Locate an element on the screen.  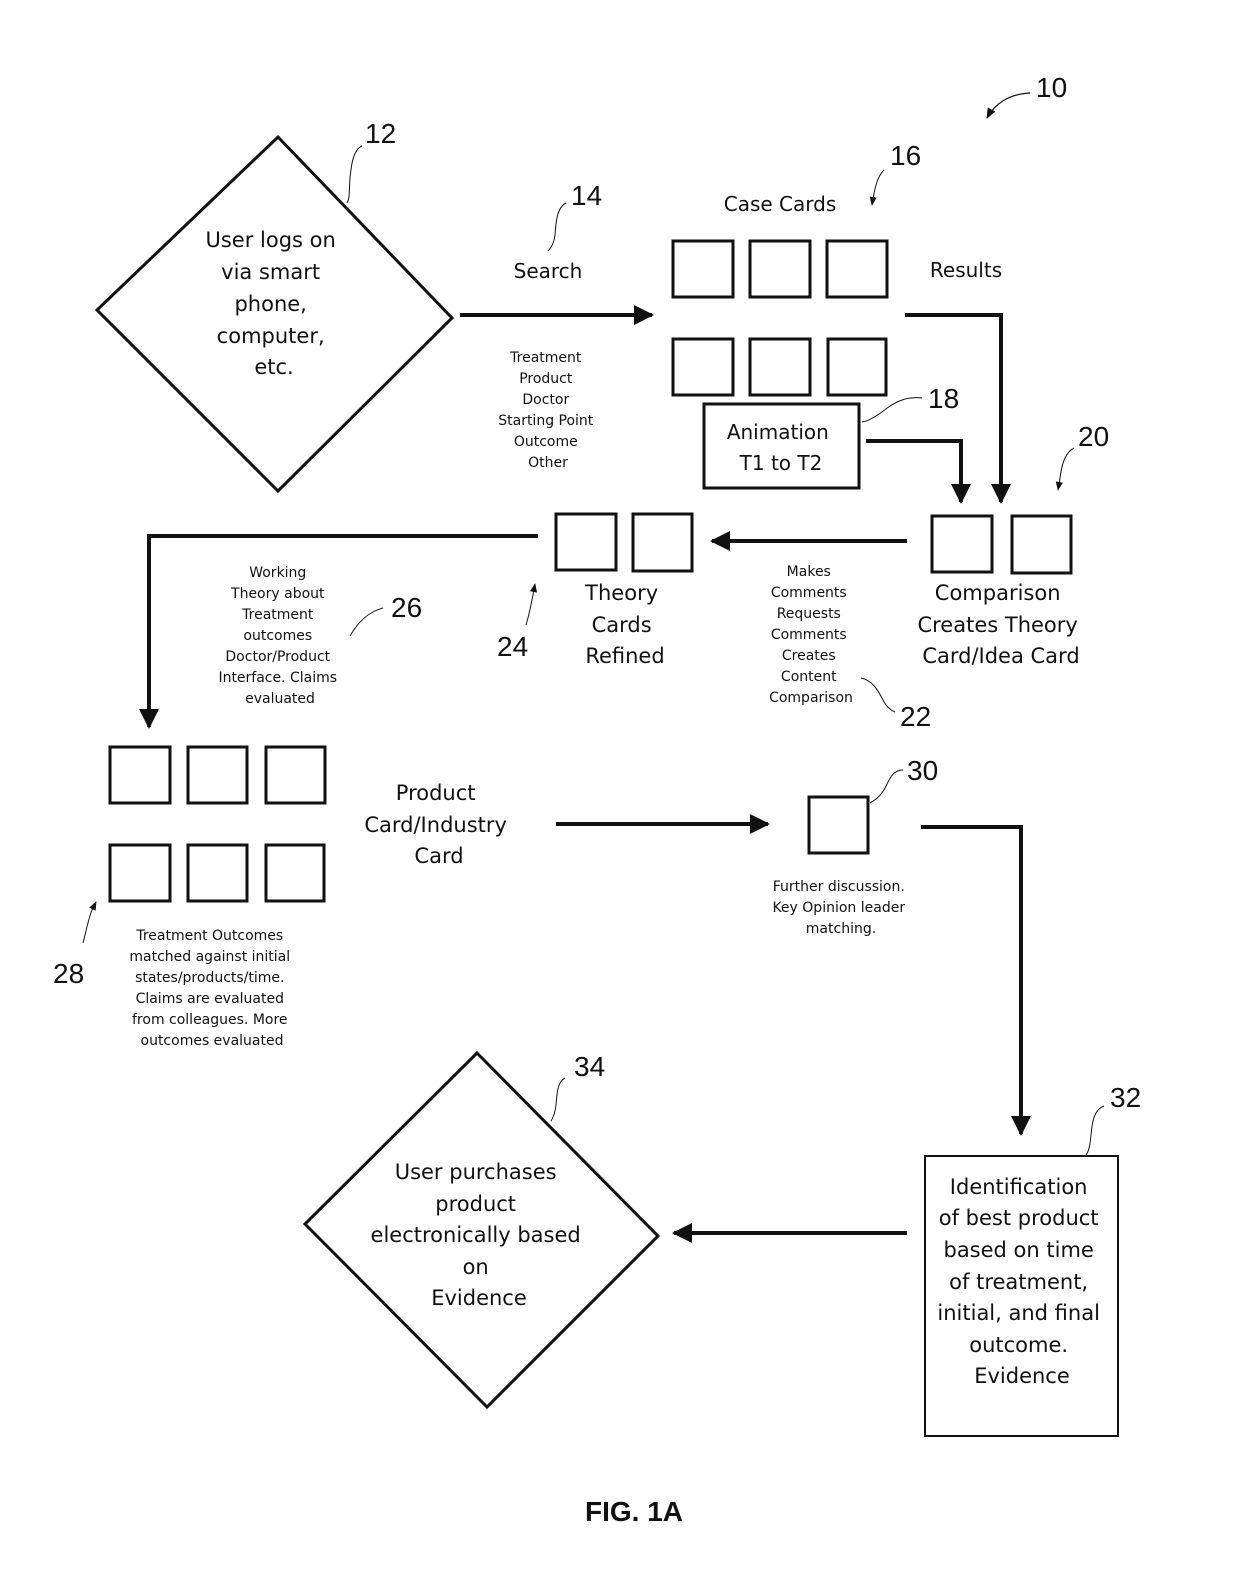
ref-number-12: 12 is located at coordinates (380, 133).